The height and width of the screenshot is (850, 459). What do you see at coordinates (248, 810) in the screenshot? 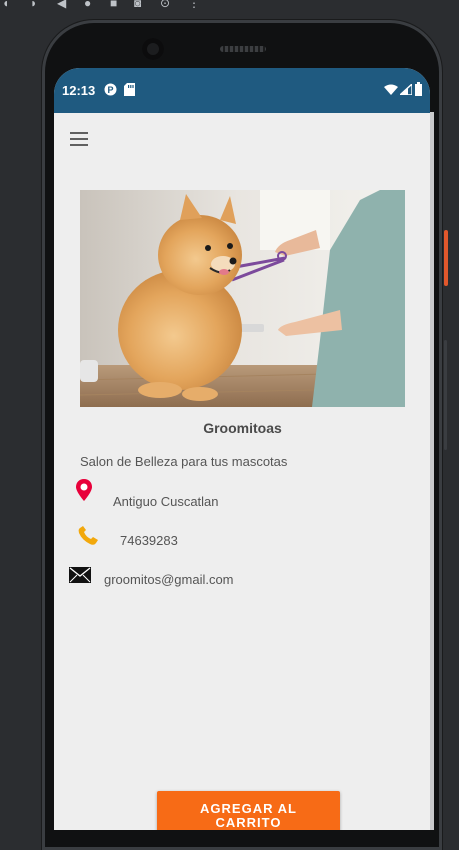
I see `add-to-cart-button: AGREGAR AL CARRITO` at bounding box center [248, 810].